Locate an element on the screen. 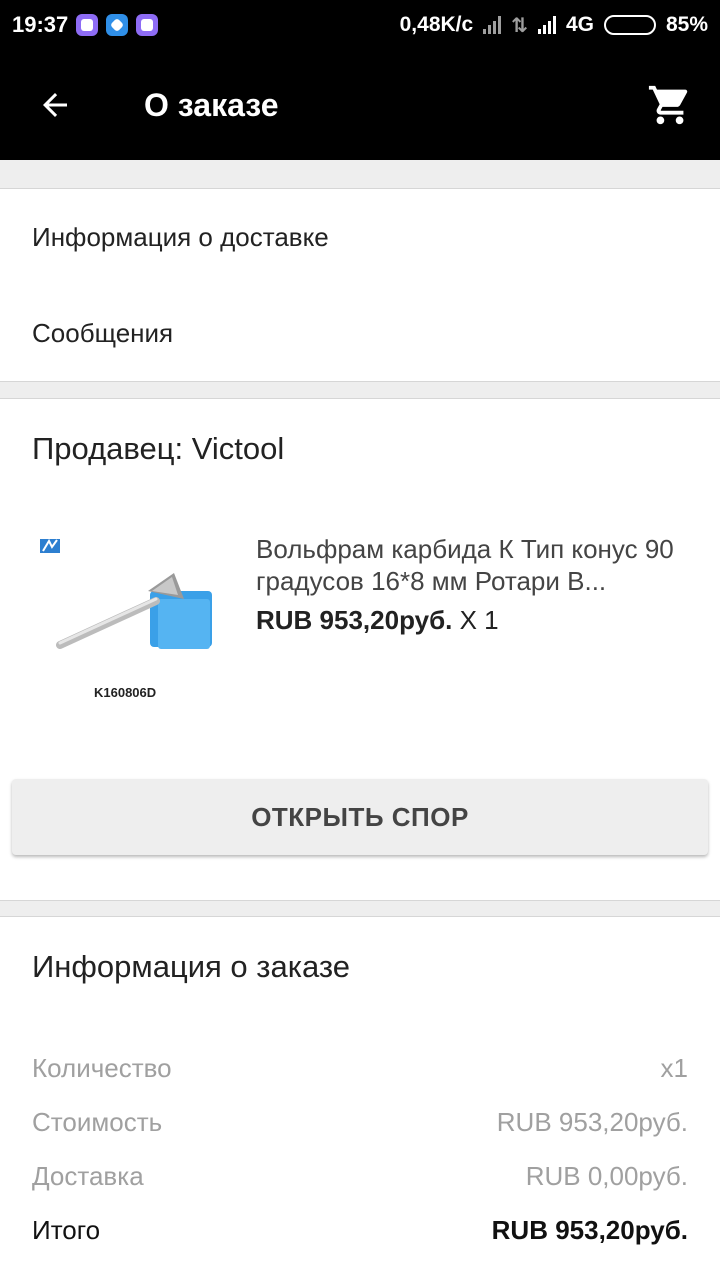 Image resolution: width=720 pixels, height=1280 pixels. battery-percent: 85% is located at coordinates (686, 24).